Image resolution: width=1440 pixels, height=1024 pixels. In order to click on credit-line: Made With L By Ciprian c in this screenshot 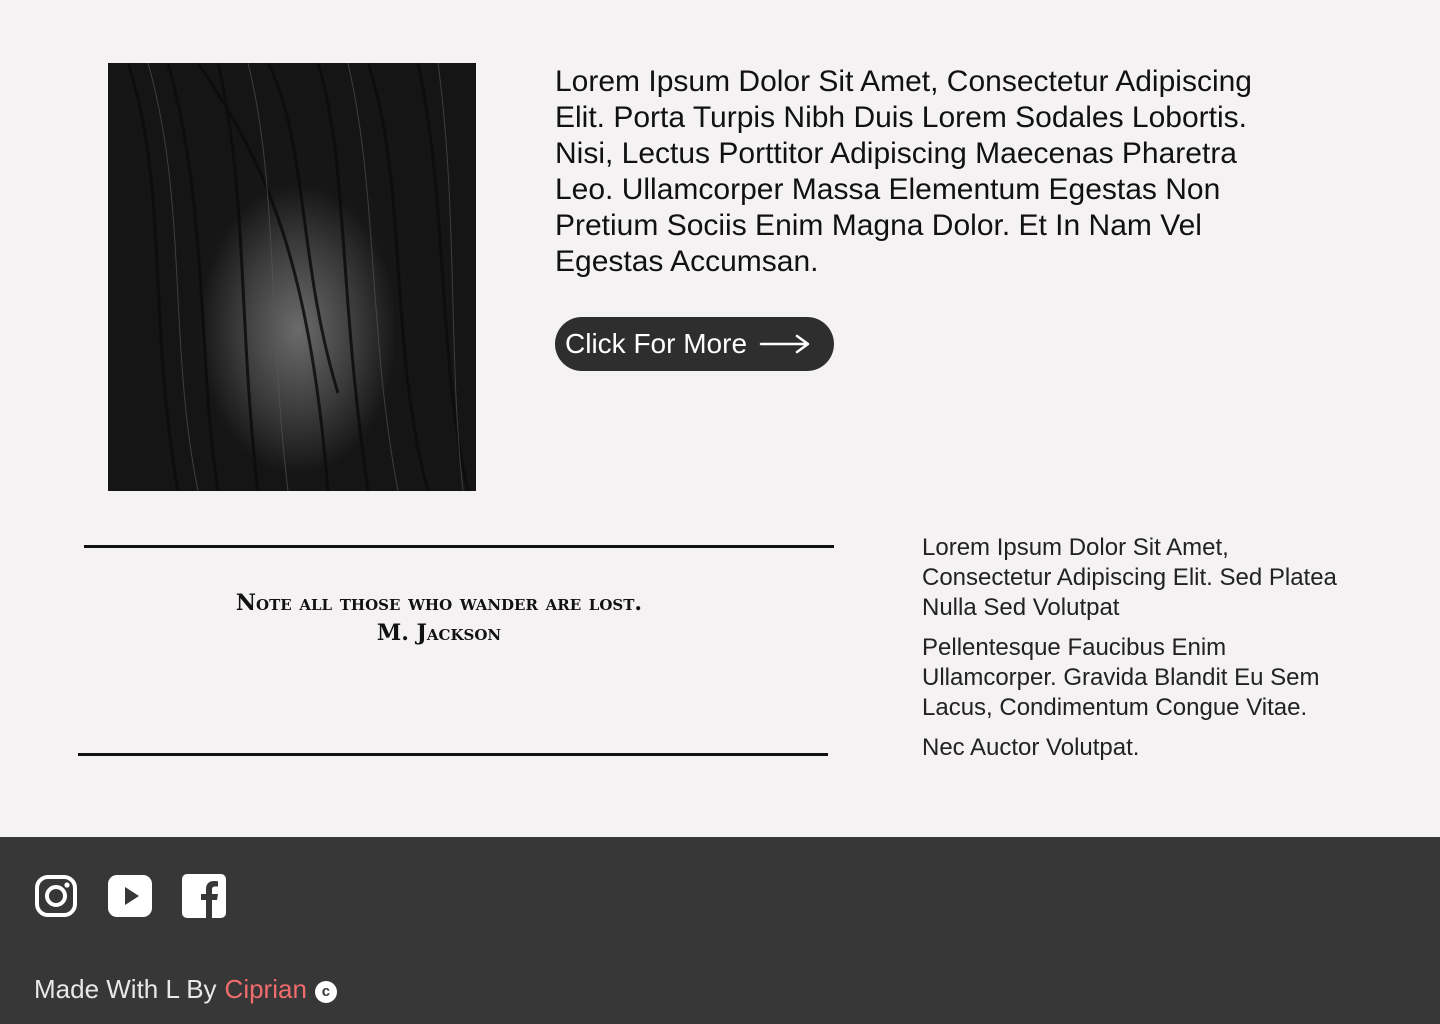, I will do `click(185, 989)`.